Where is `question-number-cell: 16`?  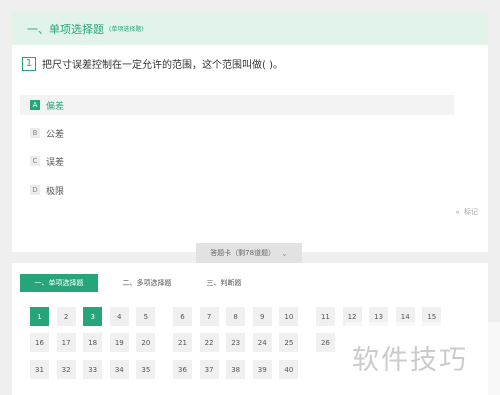
question-number-cell: 16 is located at coordinates (39, 342).